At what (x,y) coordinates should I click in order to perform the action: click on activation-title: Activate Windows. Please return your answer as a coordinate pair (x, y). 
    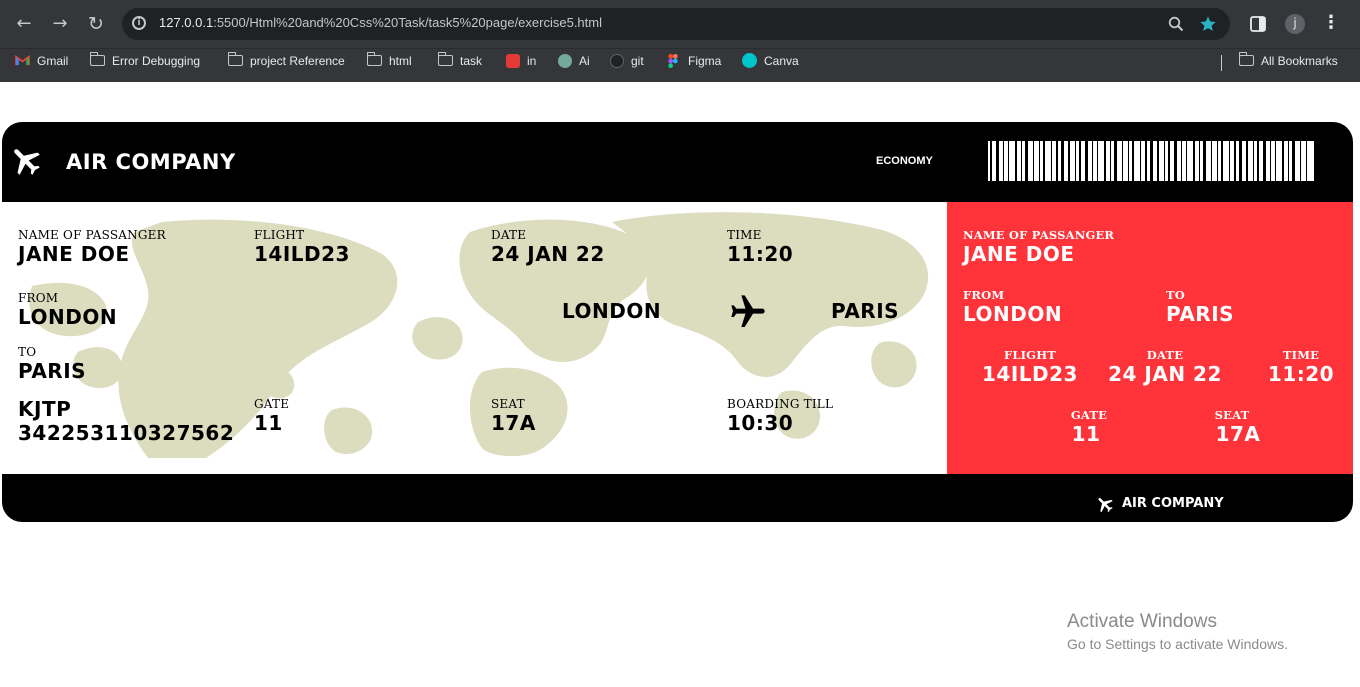
    Looking at the image, I should click on (1142, 621).